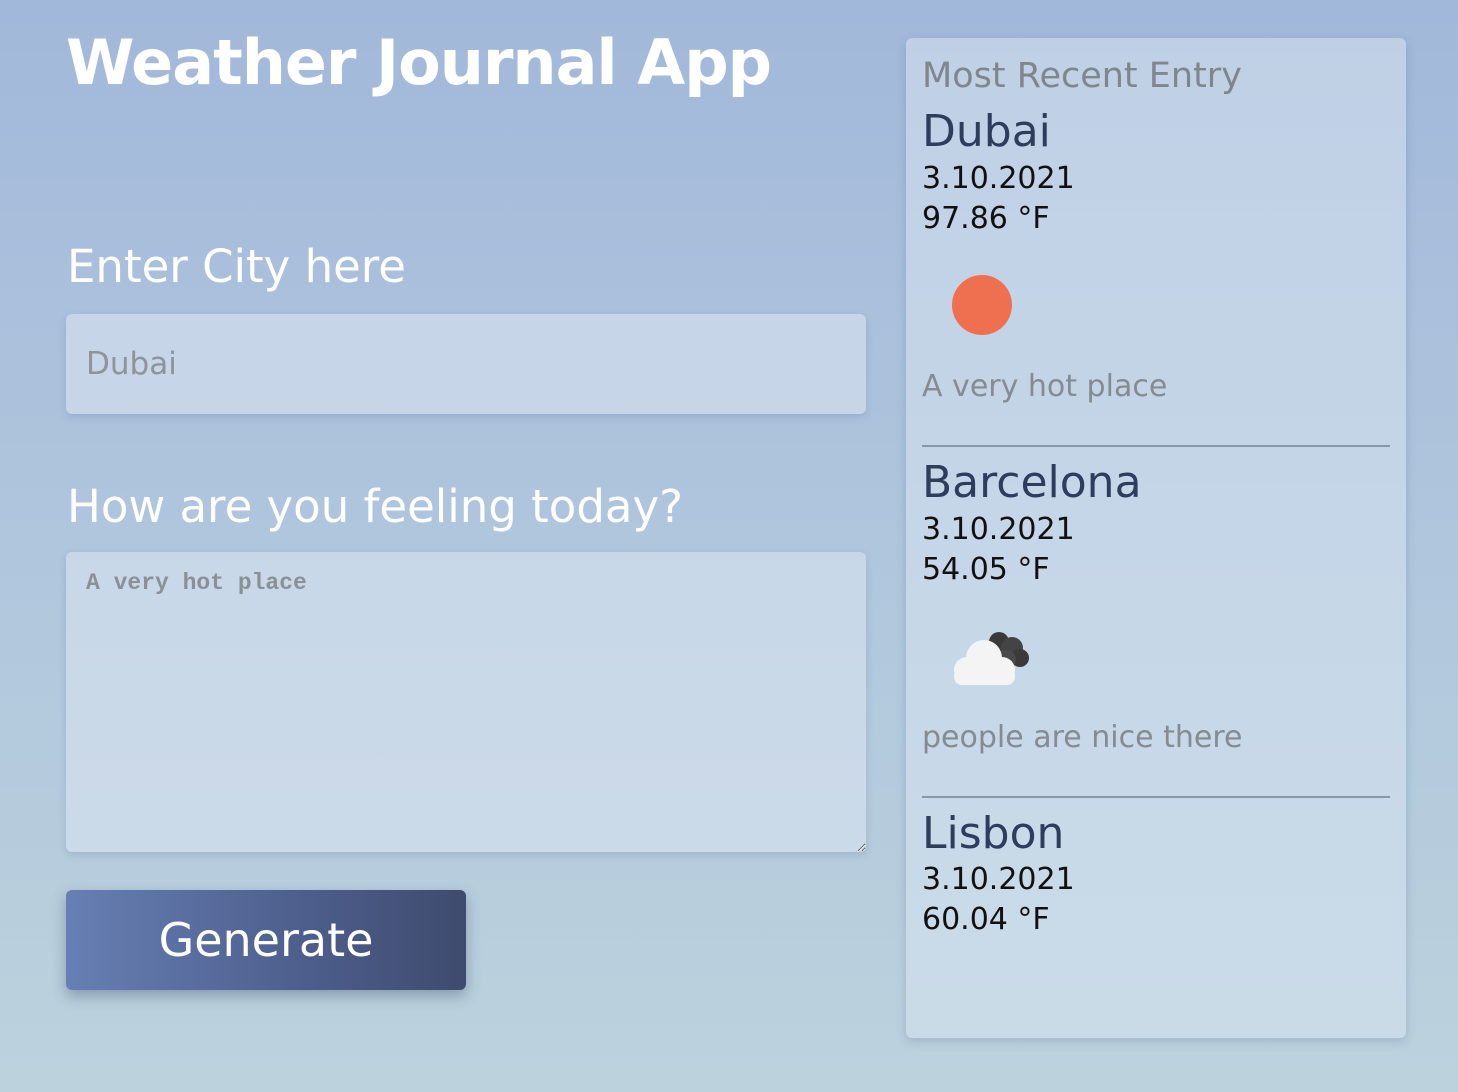 This screenshot has height=1092, width=1458. What do you see at coordinates (375, 506) in the screenshot?
I see `feeling-label: How are you feeling today?` at bounding box center [375, 506].